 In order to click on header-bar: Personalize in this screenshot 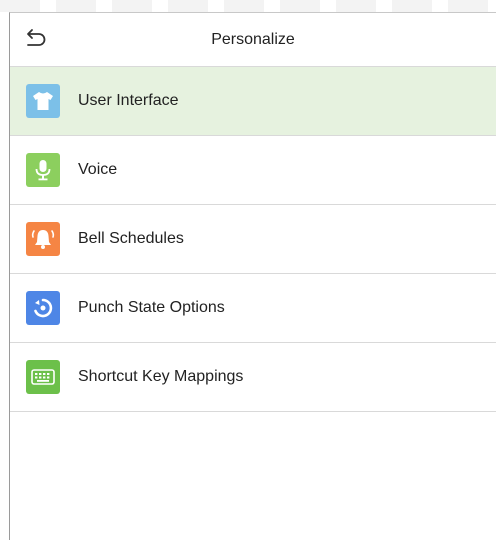, I will do `click(253, 40)`.